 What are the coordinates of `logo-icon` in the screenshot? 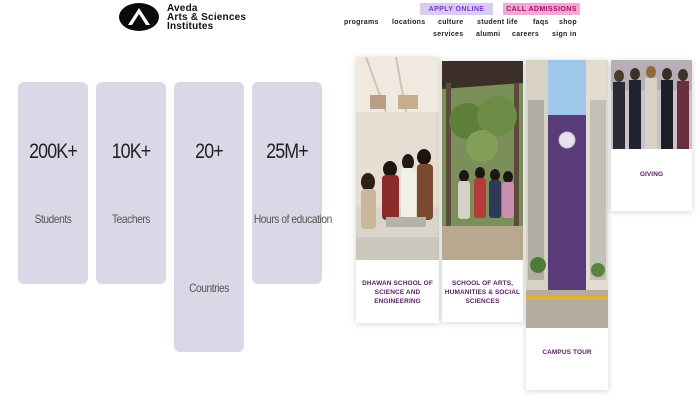 It's located at (139, 17).